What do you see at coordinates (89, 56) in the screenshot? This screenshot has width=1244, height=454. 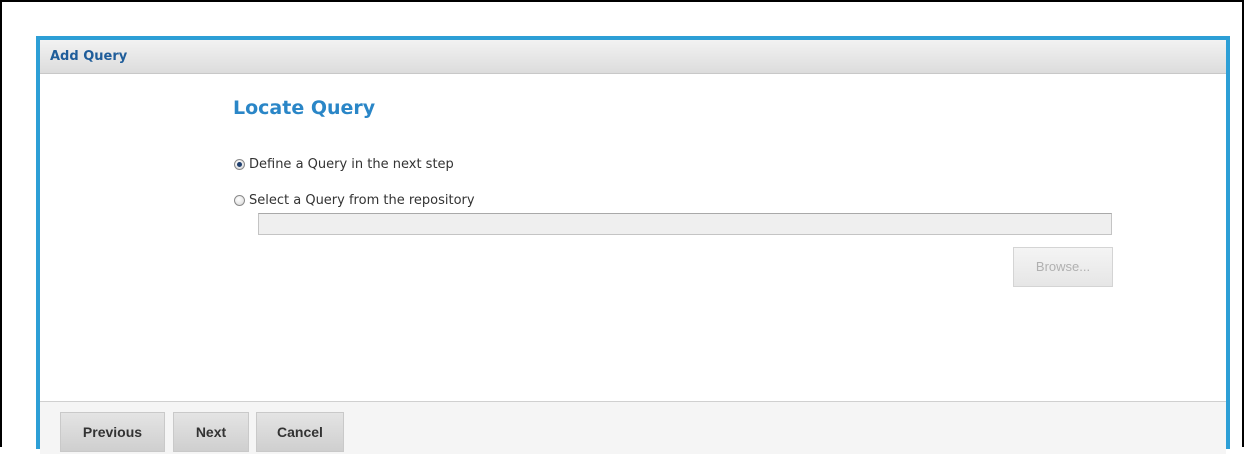 I see `dialog-title: Add Query` at bounding box center [89, 56].